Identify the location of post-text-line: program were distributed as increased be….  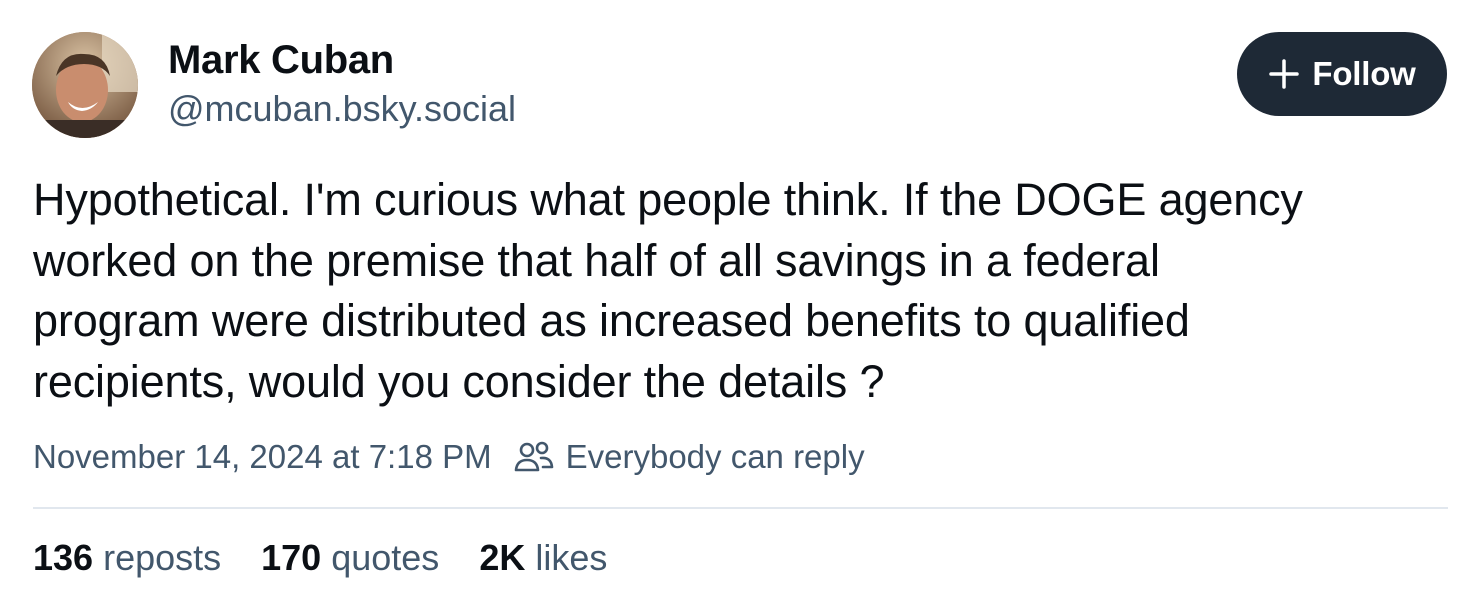
(611, 320).